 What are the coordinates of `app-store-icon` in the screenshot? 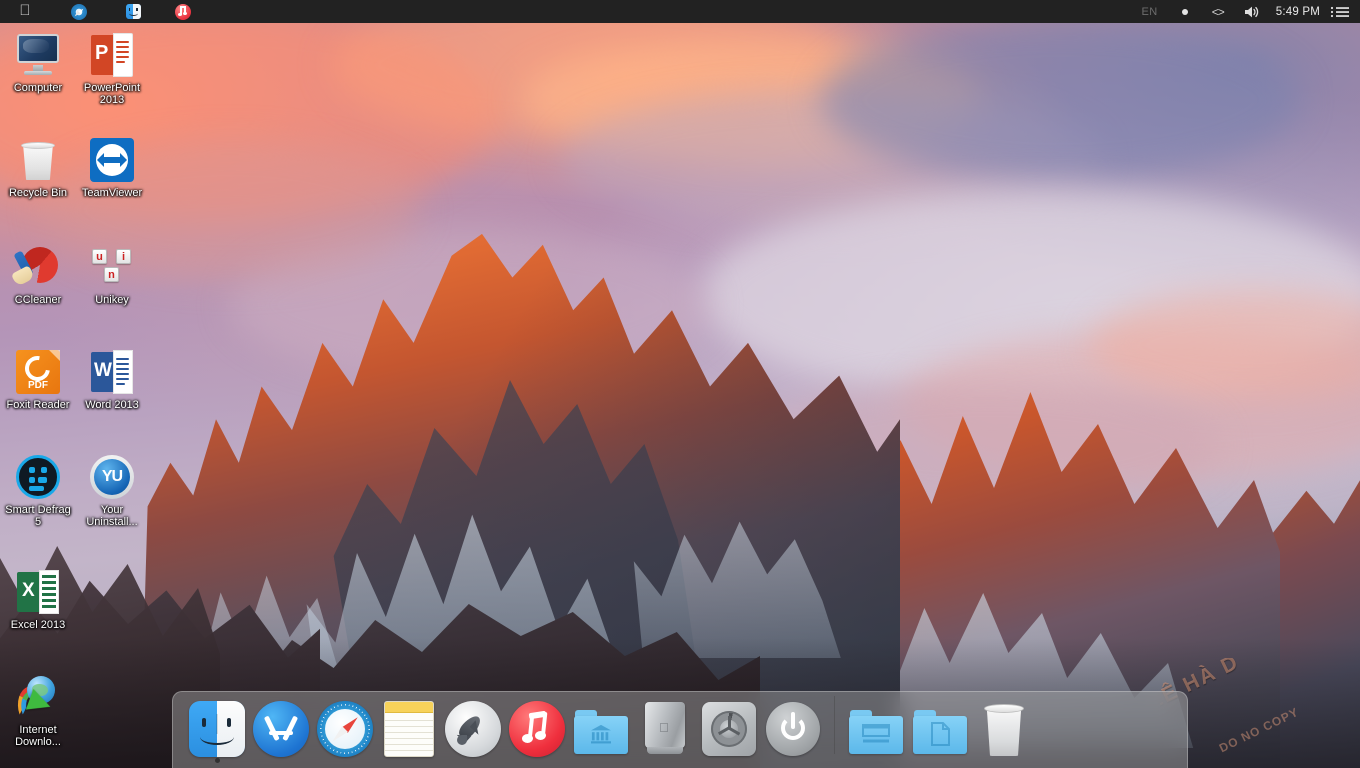 It's located at (281, 729).